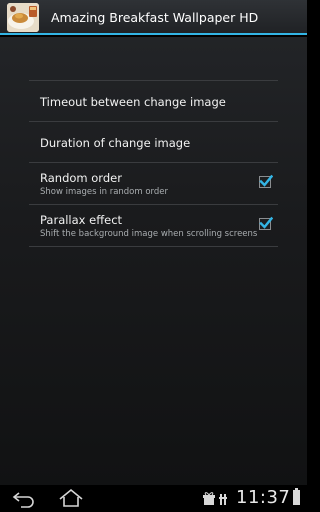 The image size is (320, 512). I want to click on back-icon, so click(23, 500).